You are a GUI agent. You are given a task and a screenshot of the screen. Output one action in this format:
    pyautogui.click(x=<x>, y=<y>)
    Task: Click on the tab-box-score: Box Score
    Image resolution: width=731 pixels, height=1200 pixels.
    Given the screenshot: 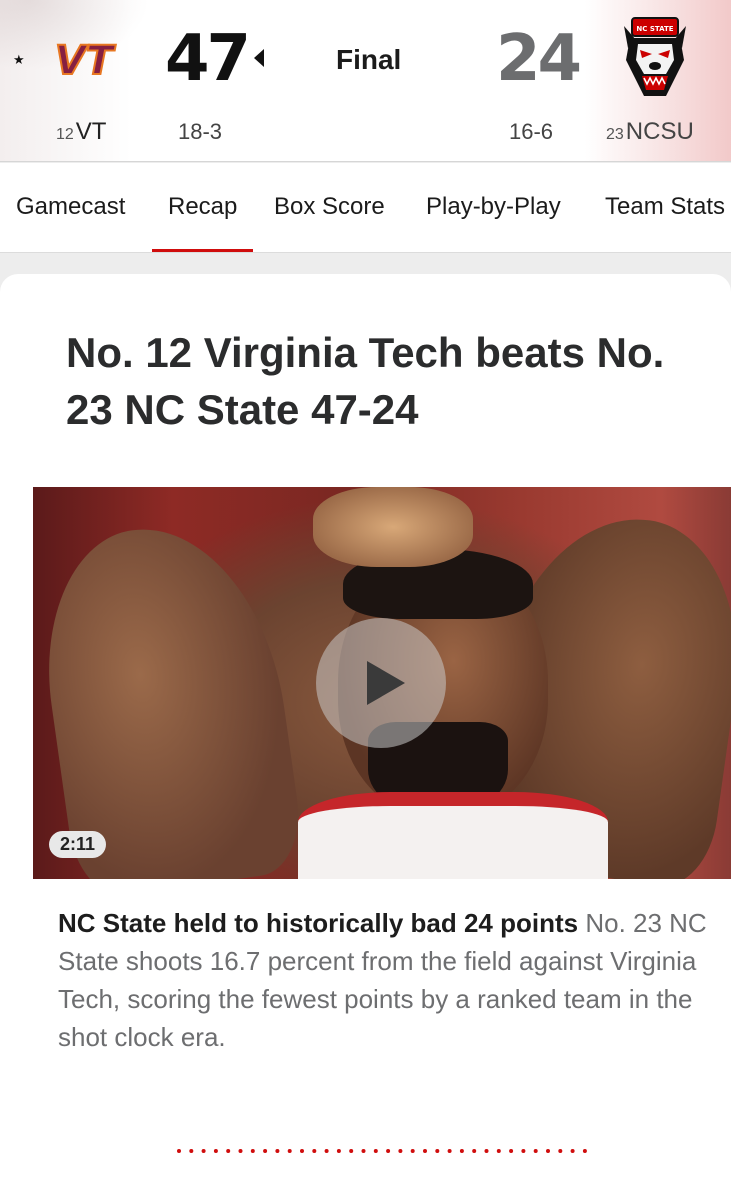 What is the action you would take?
    pyautogui.click(x=329, y=222)
    